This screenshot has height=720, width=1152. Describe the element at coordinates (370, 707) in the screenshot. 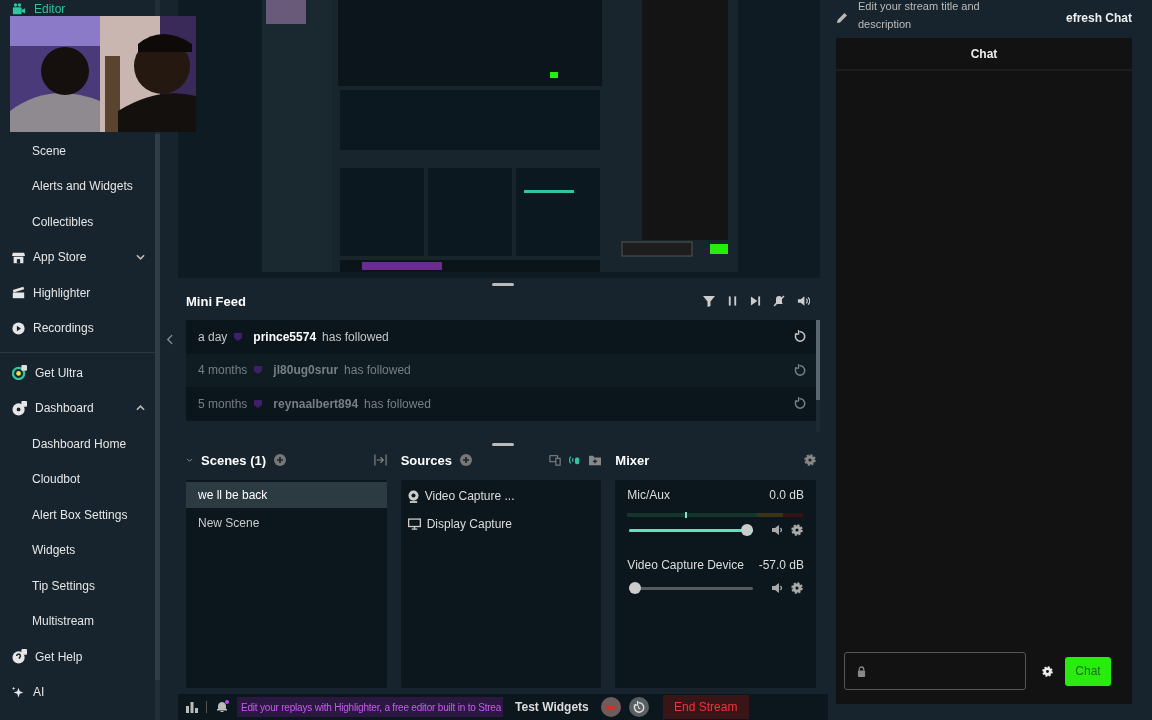

I see `notification-banner: Edit your replays with Highlighter, a free editor built in to Strea` at that location.